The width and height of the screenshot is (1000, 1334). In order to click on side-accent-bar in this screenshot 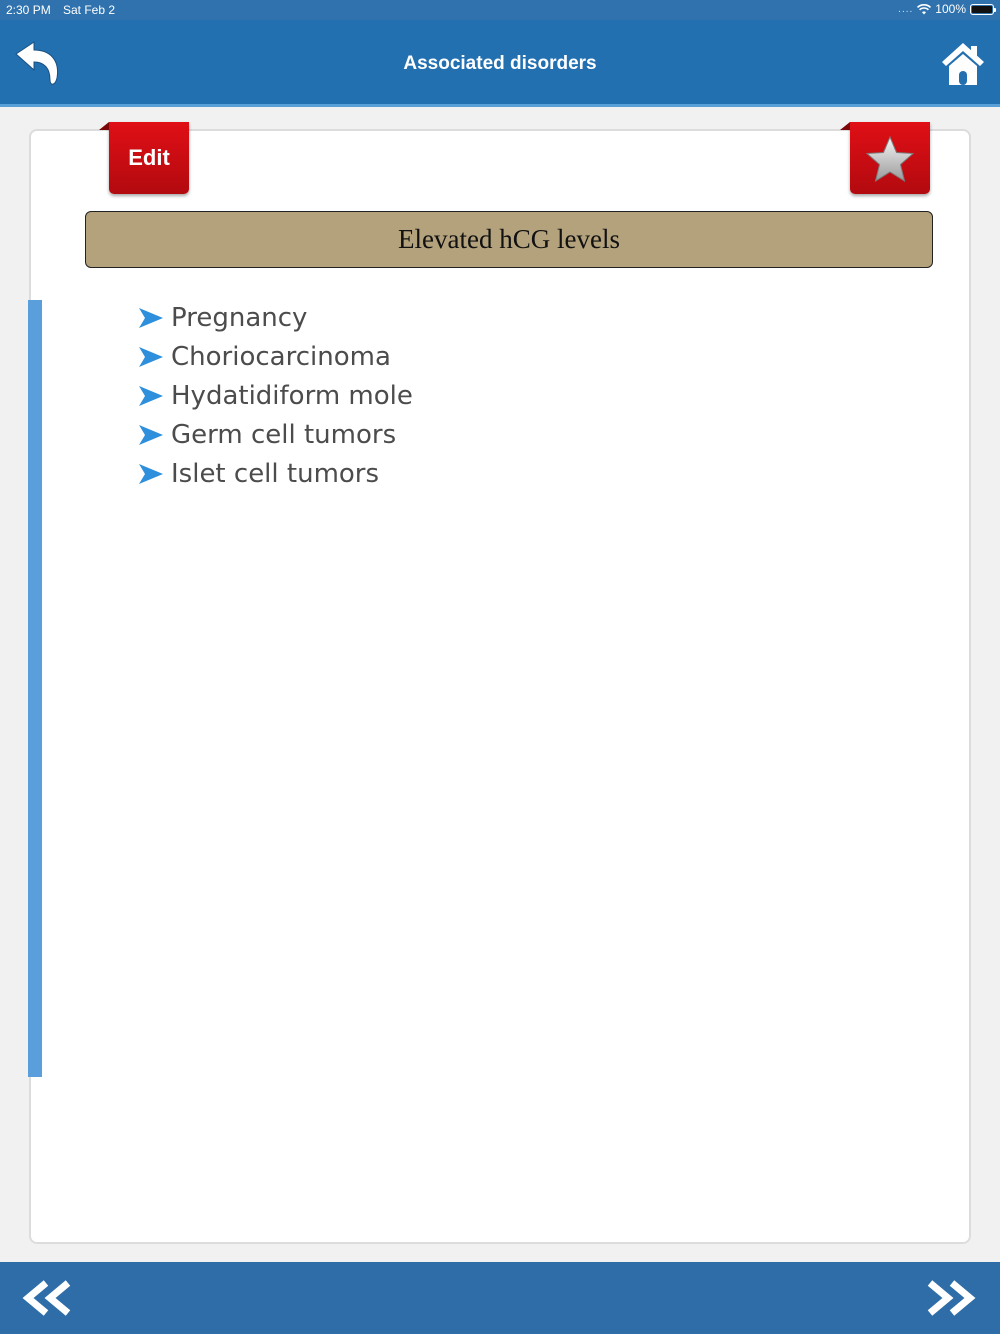, I will do `click(35, 688)`.